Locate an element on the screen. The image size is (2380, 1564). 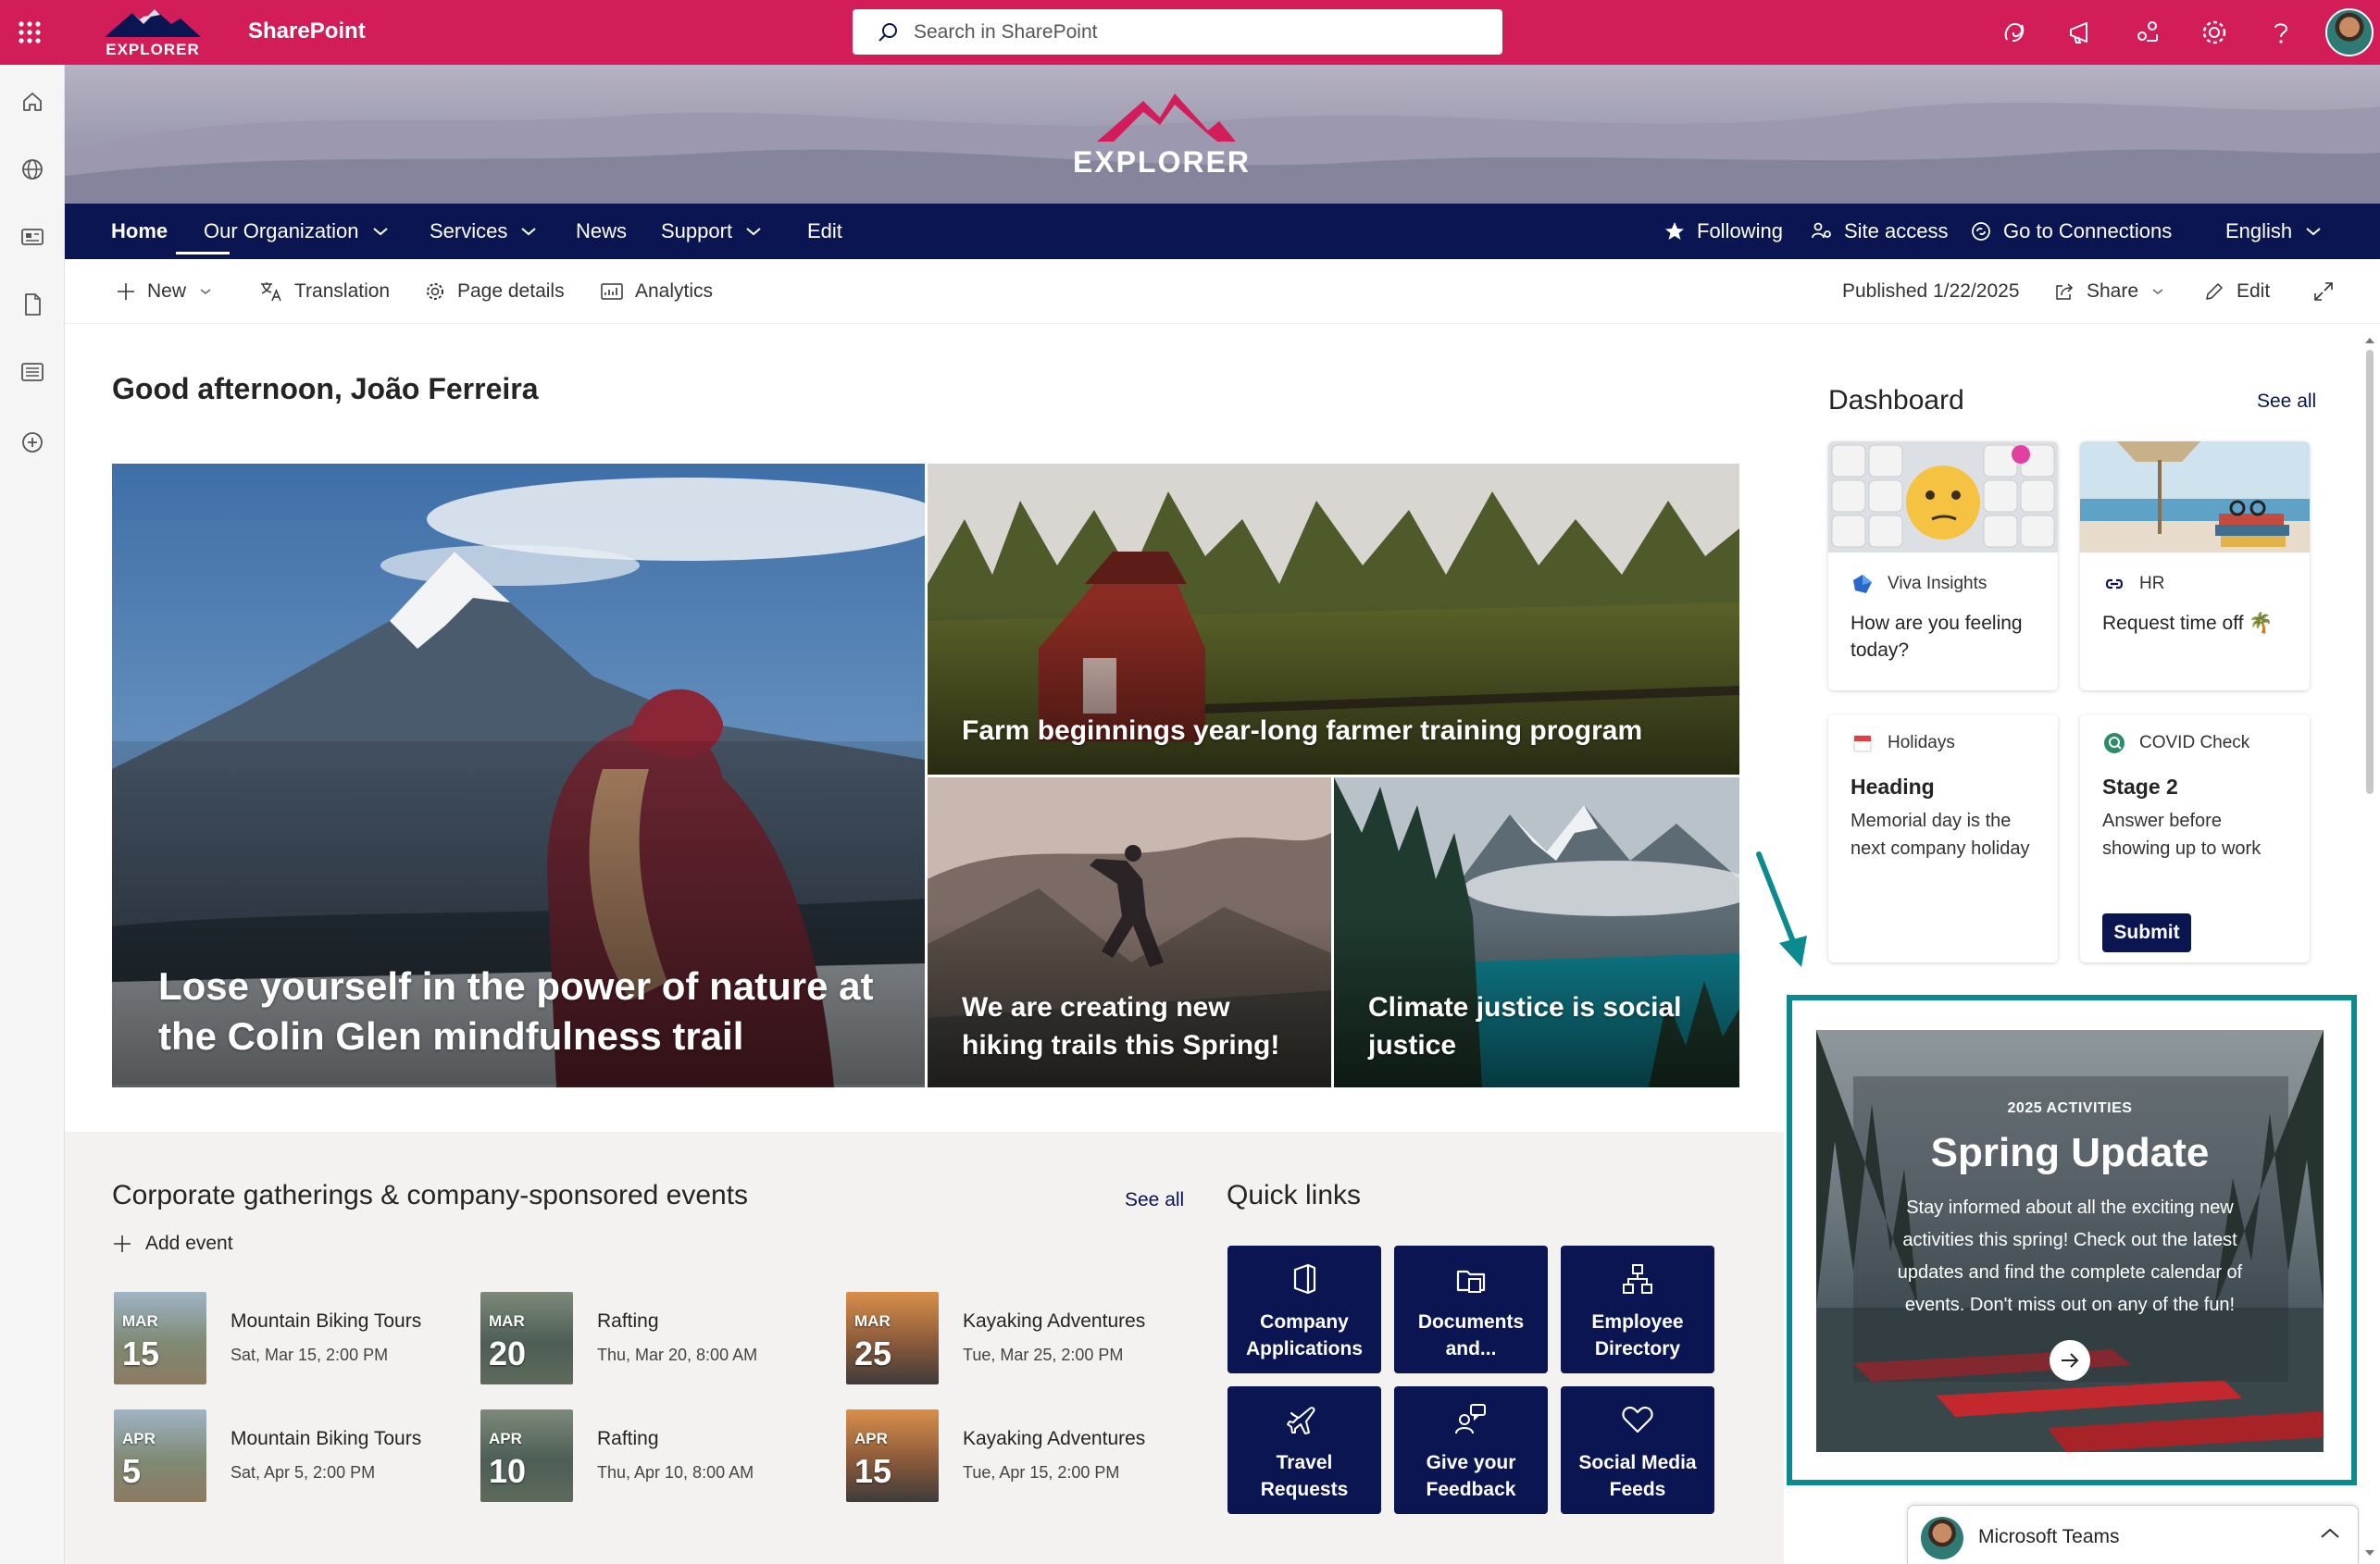
translation-icon is located at coordinates (271, 292).